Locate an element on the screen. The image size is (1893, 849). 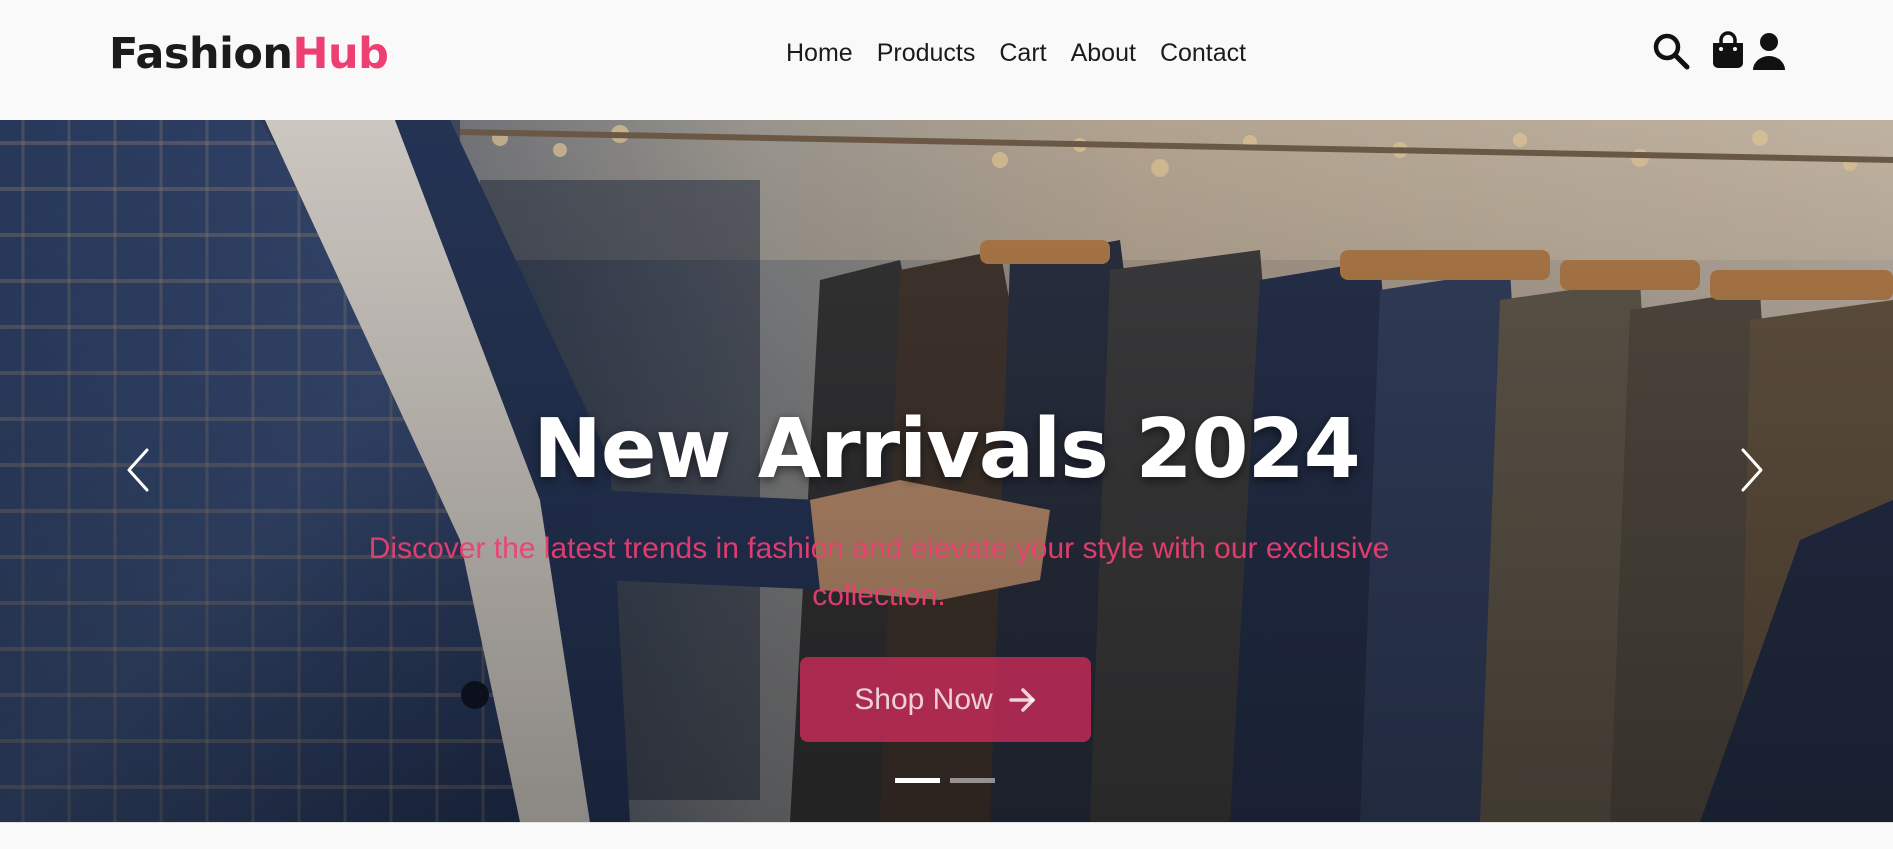
main-nav: Home Products Cart About Contact is located at coordinates (1016, 53).